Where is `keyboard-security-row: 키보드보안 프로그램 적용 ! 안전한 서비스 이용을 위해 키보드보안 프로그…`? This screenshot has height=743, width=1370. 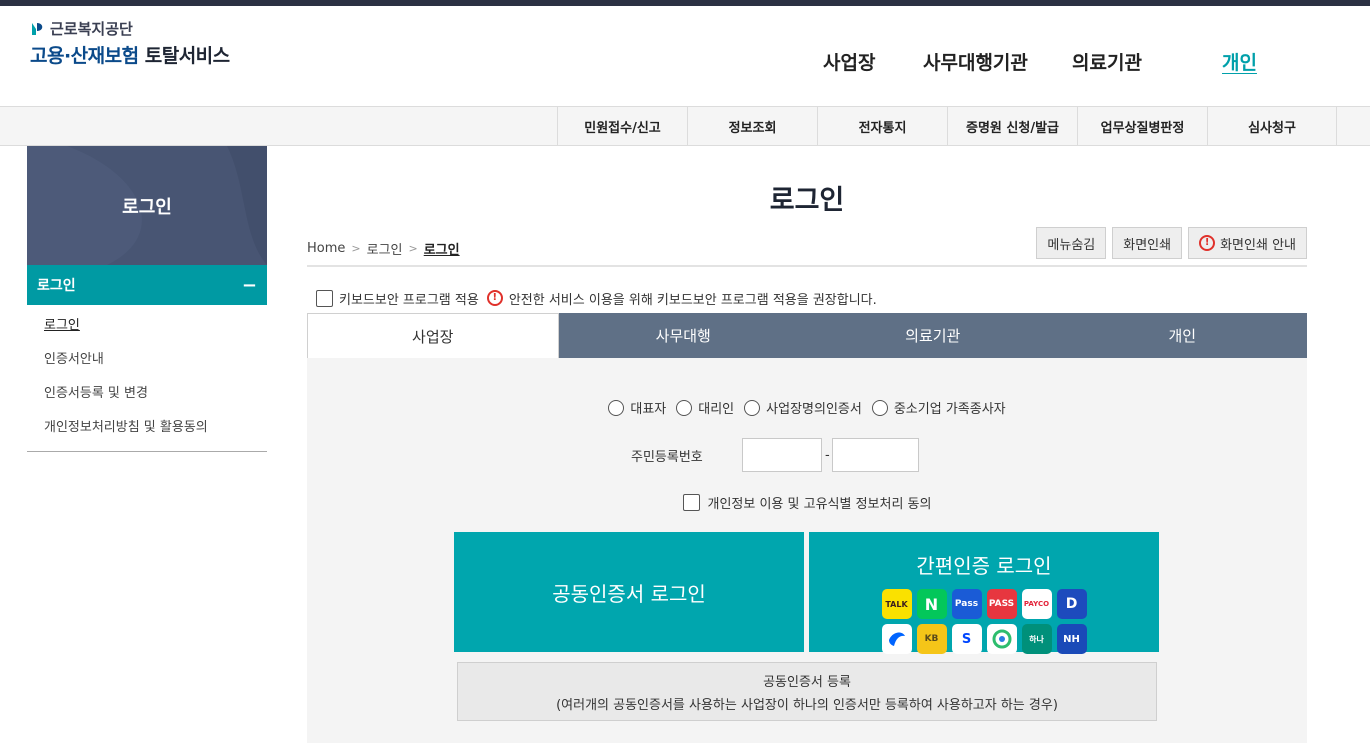 keyboard-security-row: 키보드보안 프로그램 적용 ! 안전한 서비스 이용을 위해 키보드보안 프로그… is located at coordinates (811, 298).